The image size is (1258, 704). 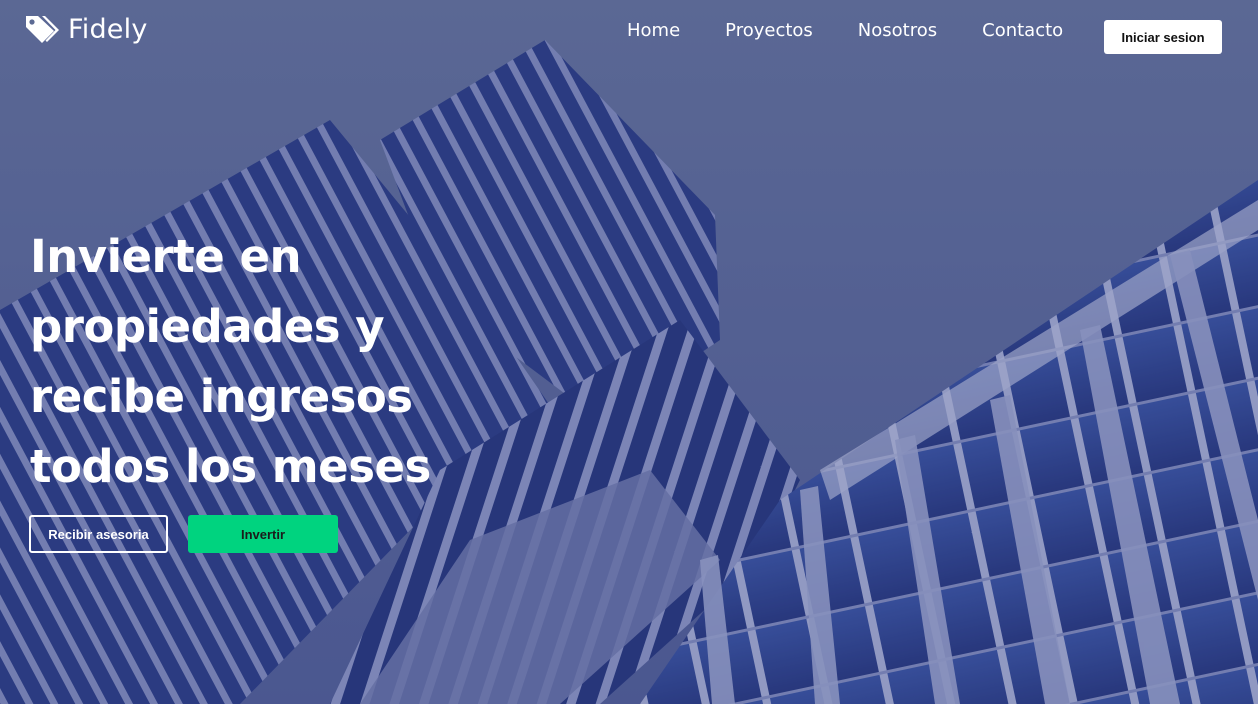 I want to click on invest-button: Invertir, so click(x=263, y=534).